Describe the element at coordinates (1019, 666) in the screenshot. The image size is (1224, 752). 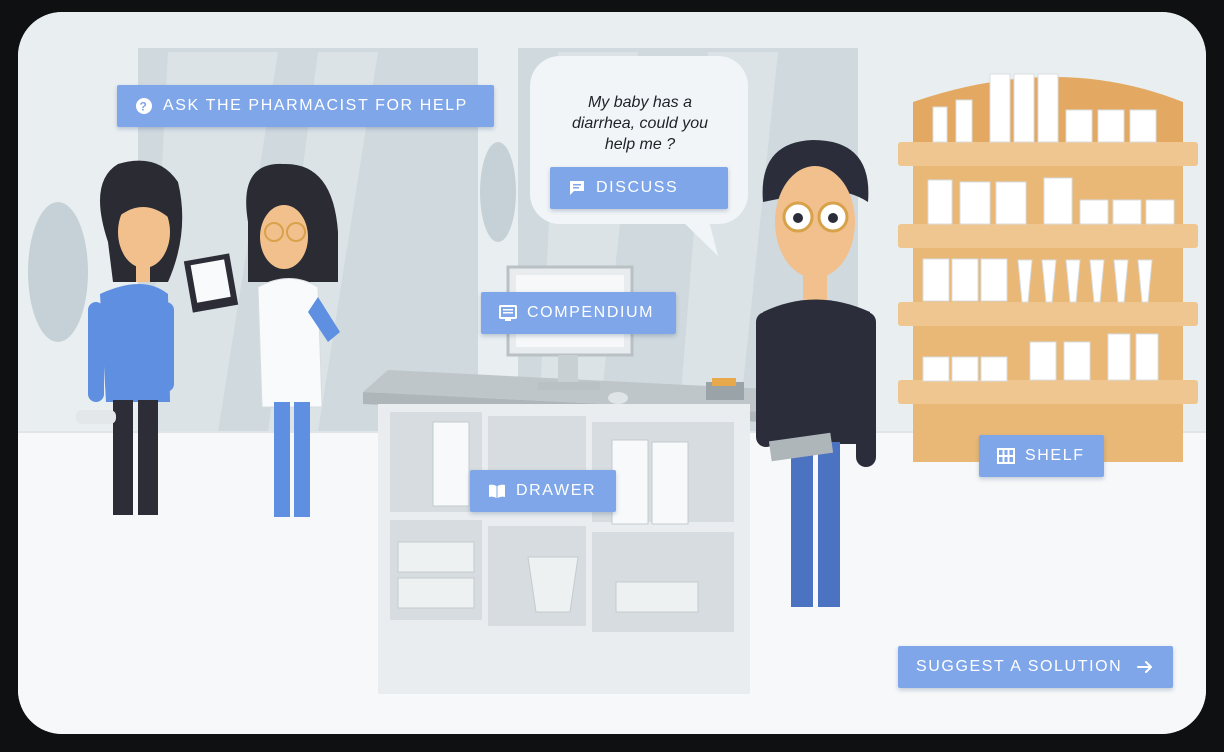
I see `suggest-solution-label: SUGGEST A SOLUTION` at that location.